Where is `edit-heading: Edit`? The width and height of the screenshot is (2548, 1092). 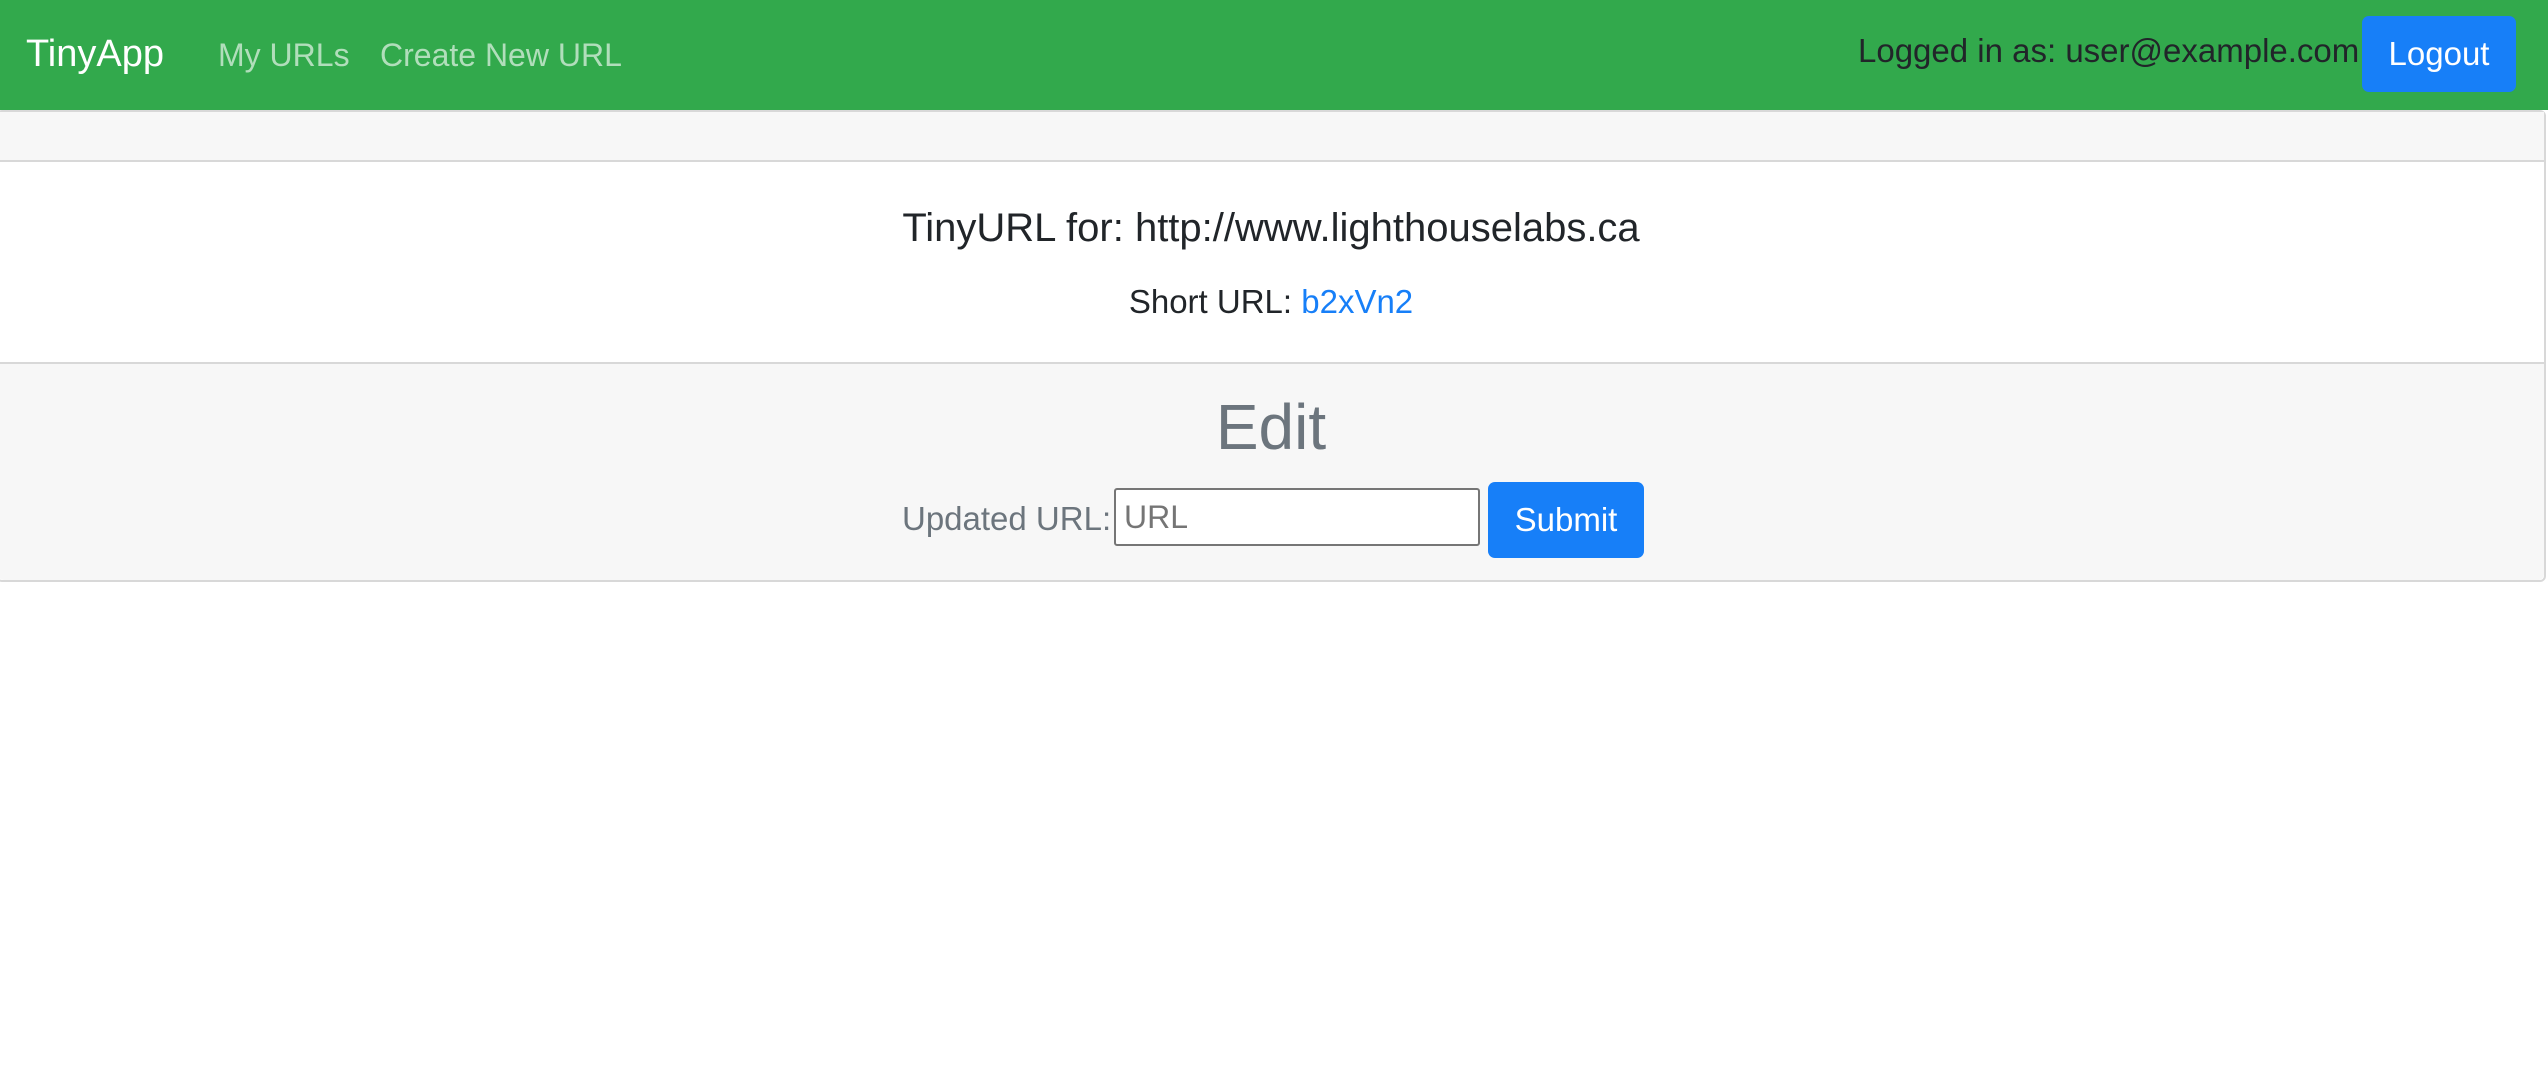
edit-heading: Edit is located at coordinates (1271, 427).